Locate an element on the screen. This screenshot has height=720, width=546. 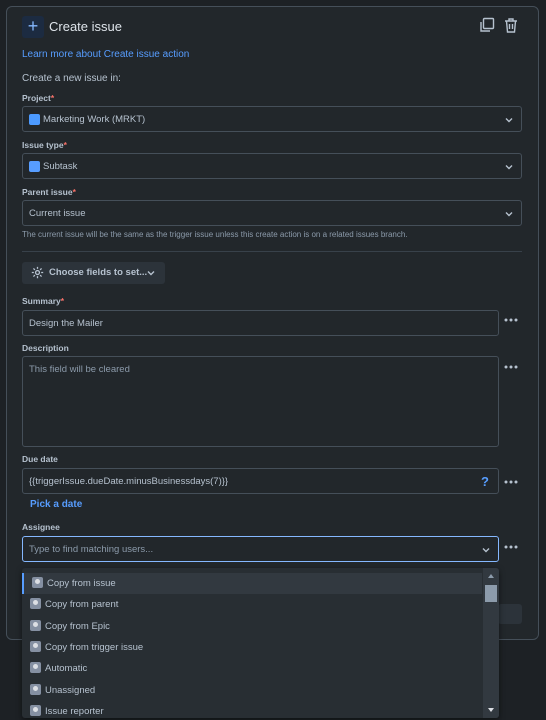
issue-type-select: Subtask is located at coordinates (272, 166).